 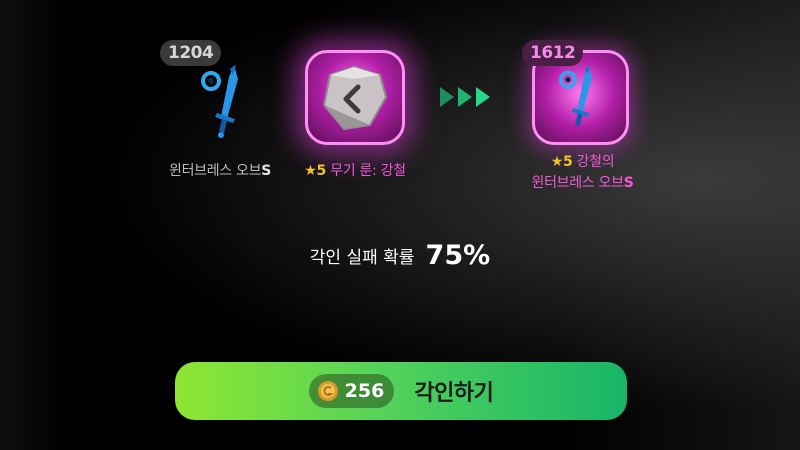 What do you see at coordinates (368, 171) in the screenshot?
I see `rune-name-text: 무기 룬: 강철` at bounding box center [368, 171].